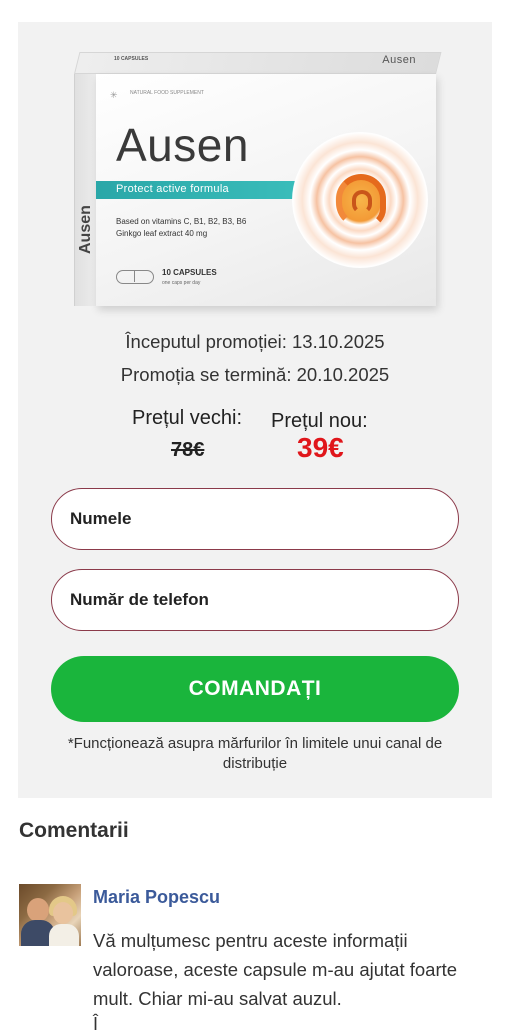 Image resolution: width=509 pixels, height=1035 pixels. I want to click on leaf-icon: ✳, so click(114, 95).